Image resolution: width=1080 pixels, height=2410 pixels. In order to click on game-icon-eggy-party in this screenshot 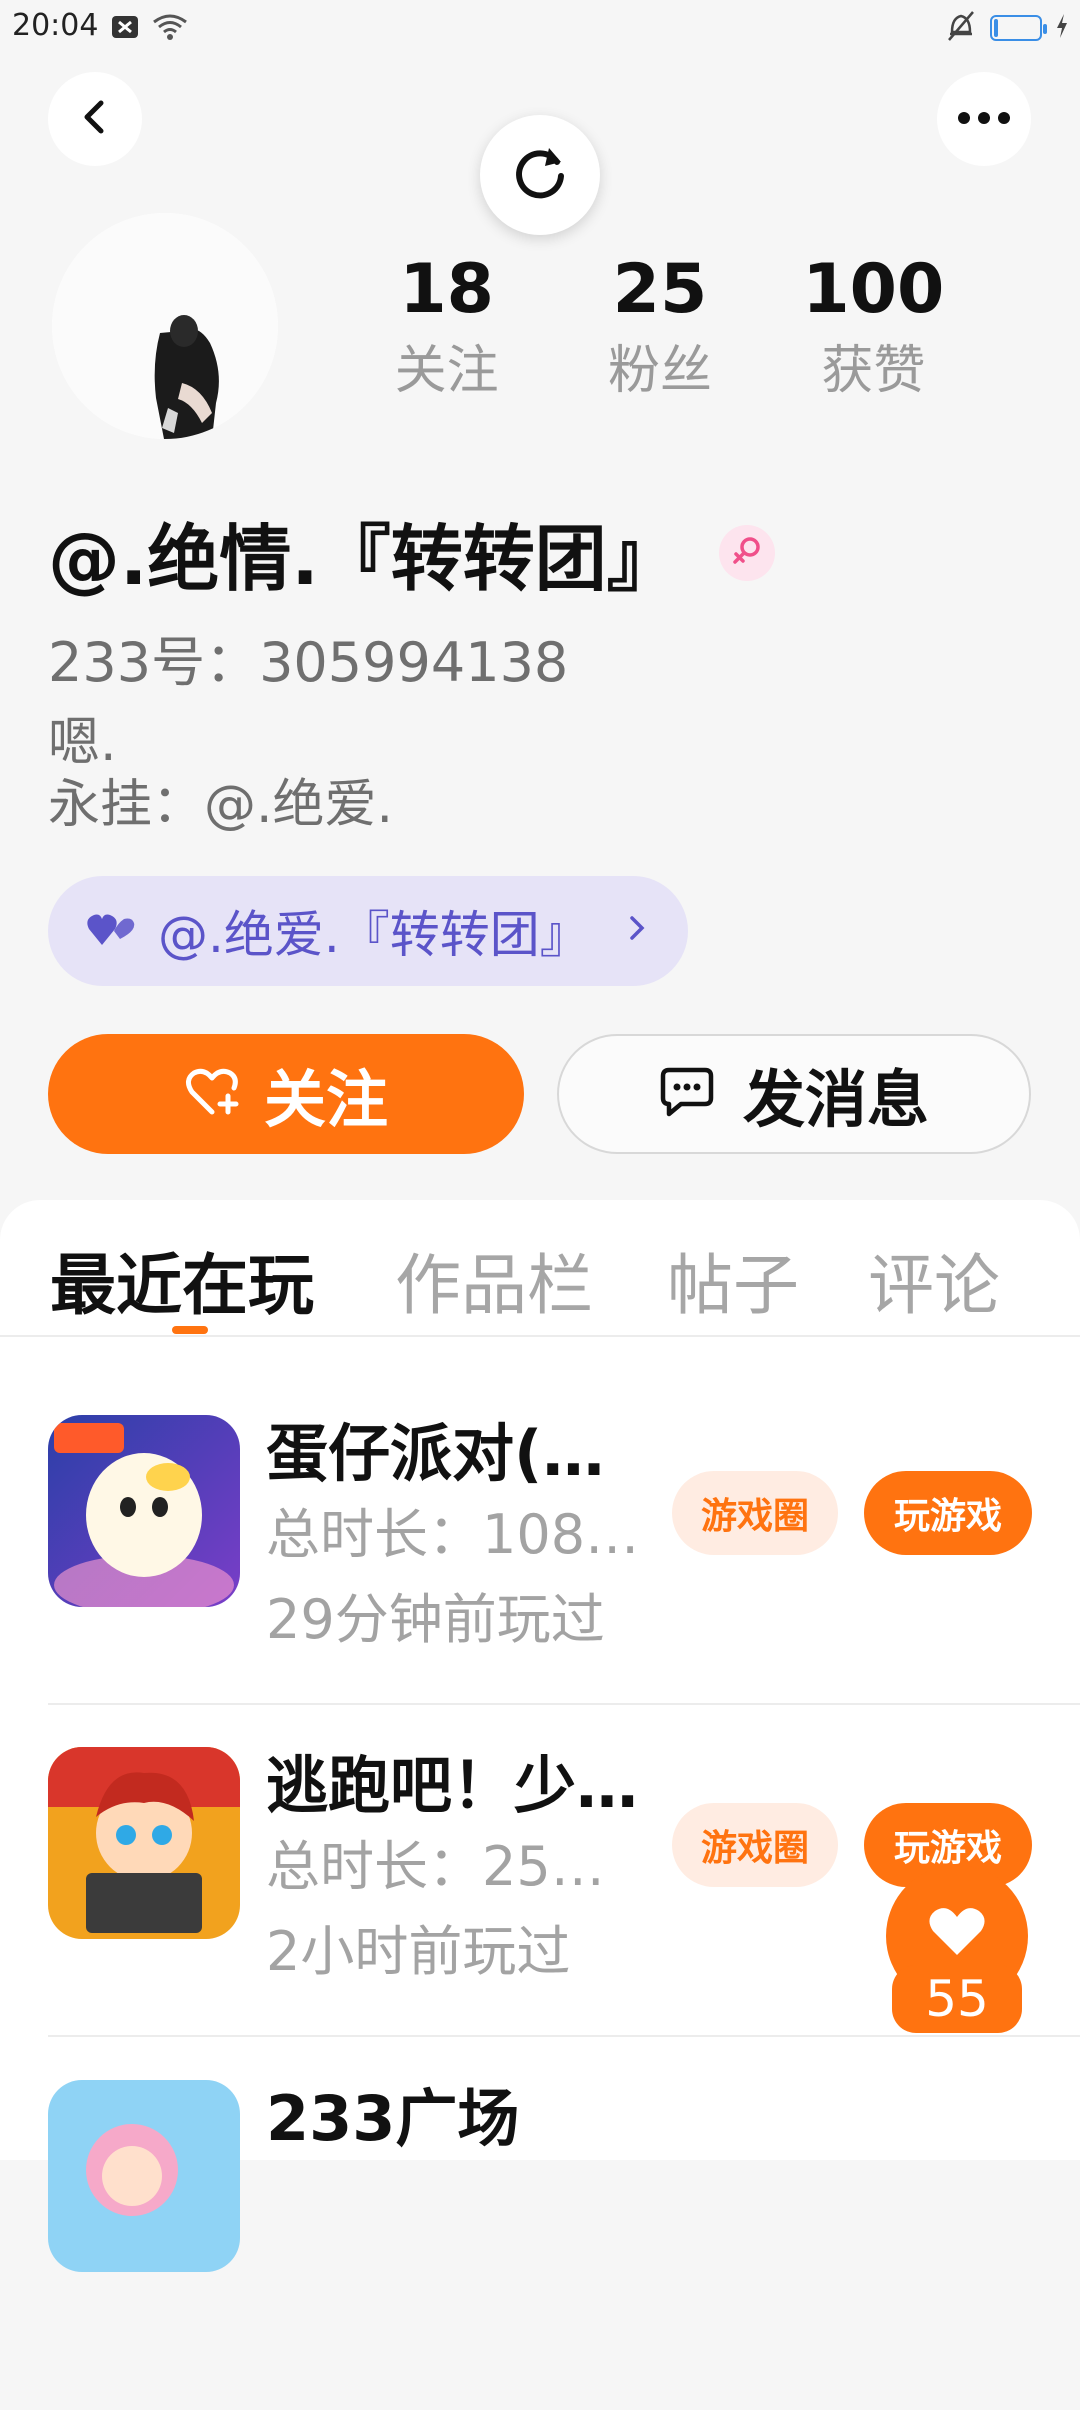, I will do `click(144, 1511)`.